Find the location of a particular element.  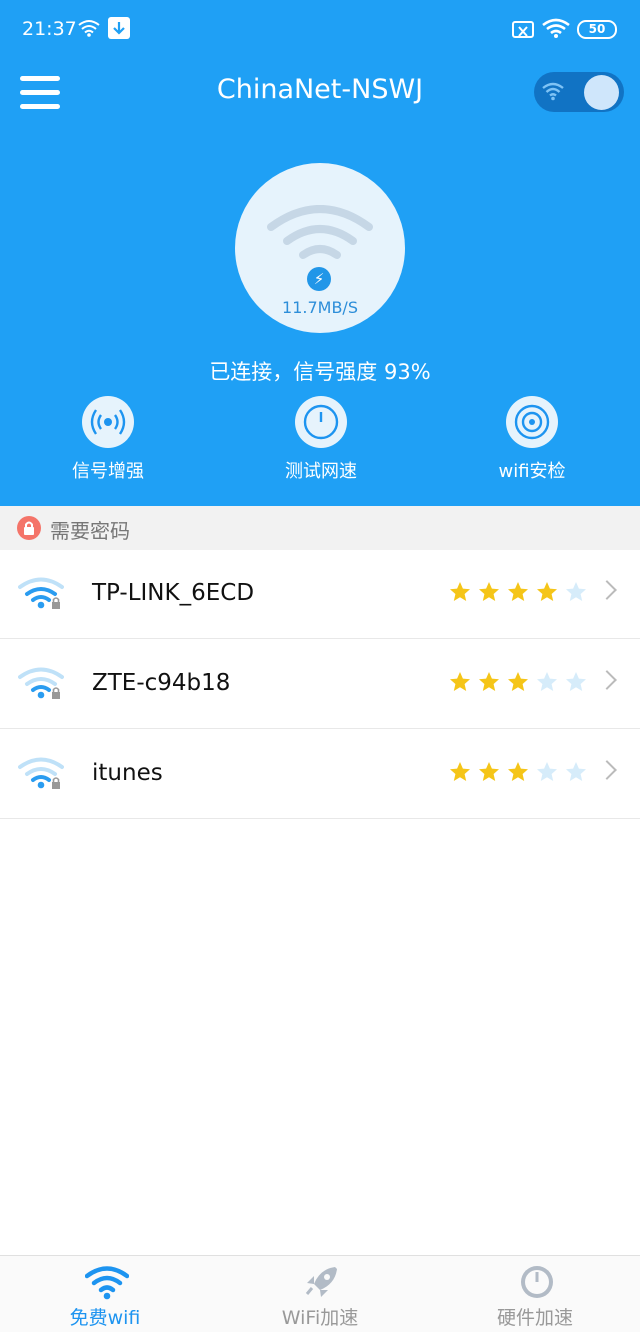

status-time: 21:37 is located at coordinates (49, 29).